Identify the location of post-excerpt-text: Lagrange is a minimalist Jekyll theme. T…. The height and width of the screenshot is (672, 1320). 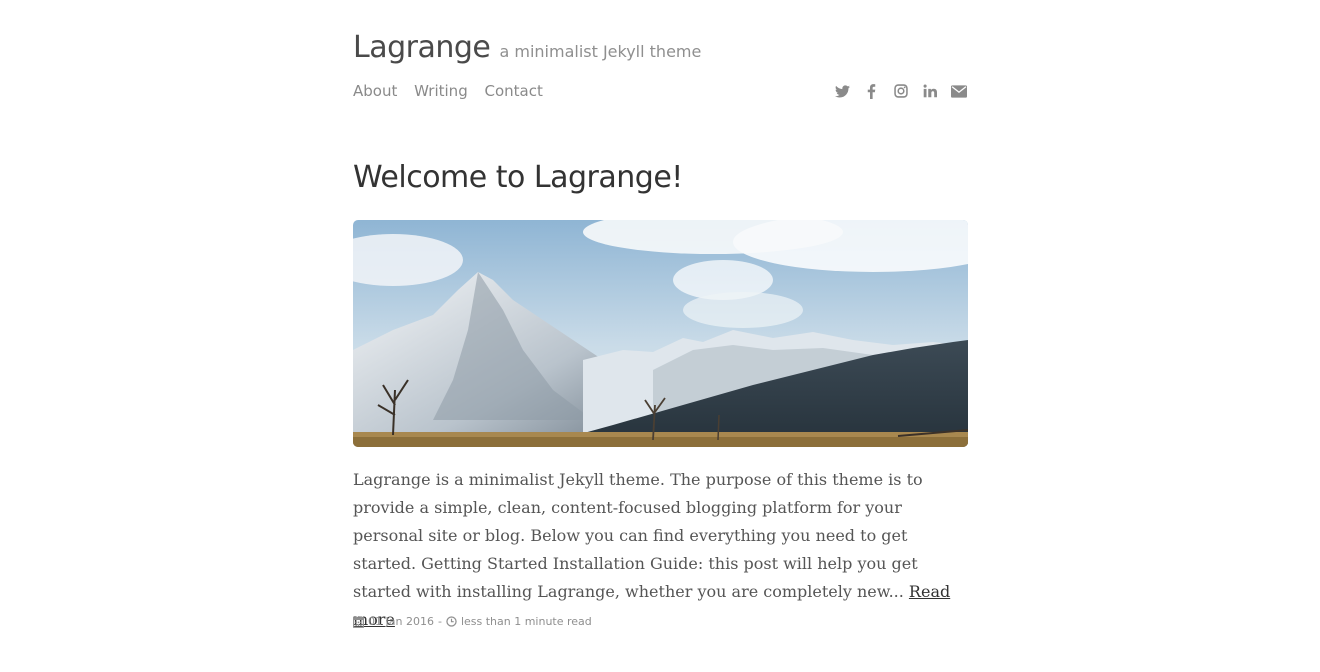
(638, 535).